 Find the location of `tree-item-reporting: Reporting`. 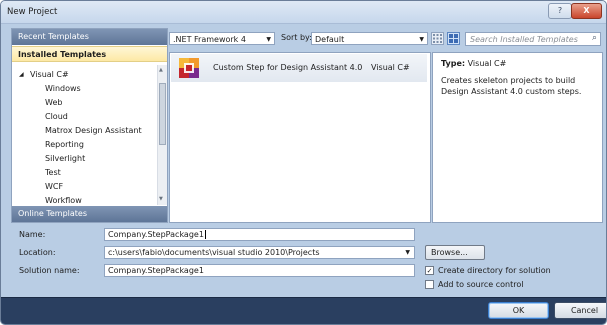

tree-item-reporting: Reporting is located at coordinates (64, 144).